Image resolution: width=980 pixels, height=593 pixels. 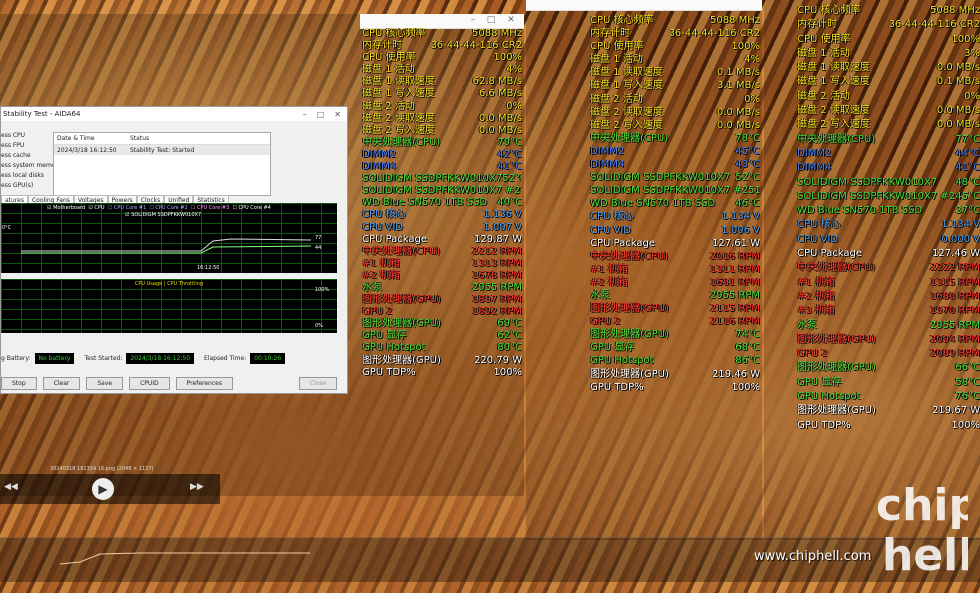 What do you see at coordinates (745, 387) in the screenshot?
I see `osd-value: 100%` at bounding box center [745, 387].